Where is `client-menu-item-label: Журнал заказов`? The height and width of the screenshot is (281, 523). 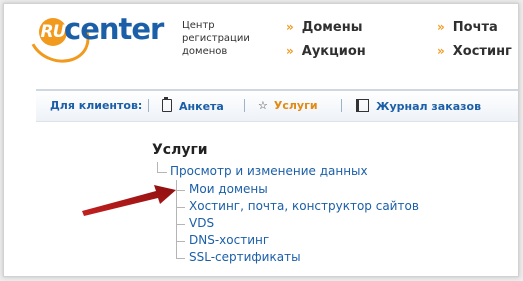
client-menu-item-label: Журнал заказов is located at coordinates (429, 106).